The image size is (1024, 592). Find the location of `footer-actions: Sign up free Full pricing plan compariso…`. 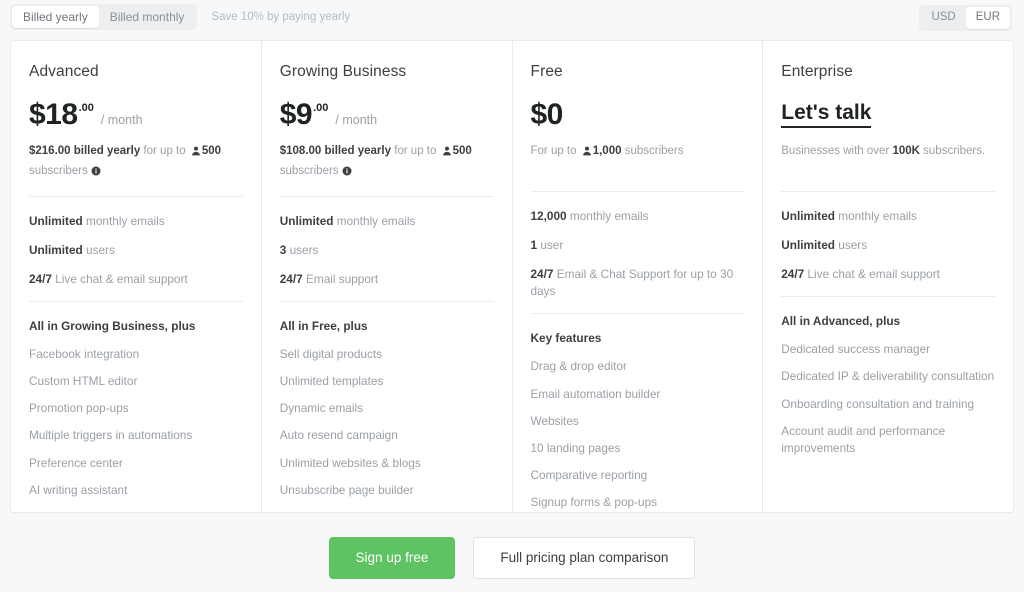

footer-actions: Sign up free Full pricing plan compariso… is located at coordinates (512, 558).